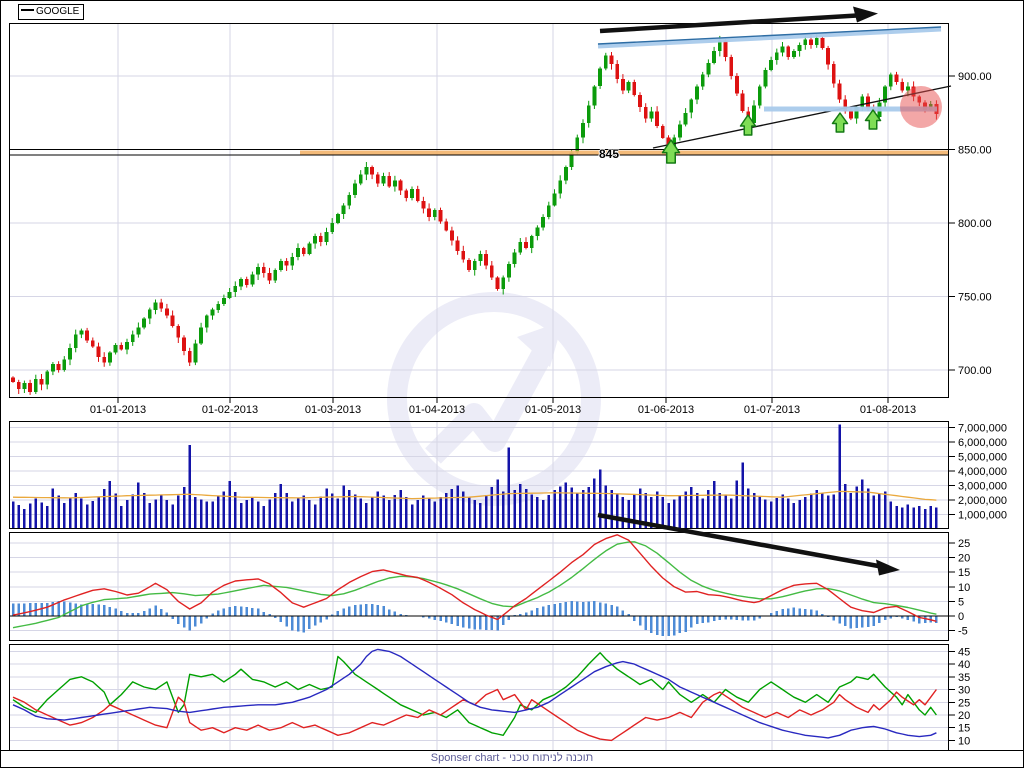  Describe the element at coordinates (964, 678) in the screenshot. I see `svg-text: 35` at that location.